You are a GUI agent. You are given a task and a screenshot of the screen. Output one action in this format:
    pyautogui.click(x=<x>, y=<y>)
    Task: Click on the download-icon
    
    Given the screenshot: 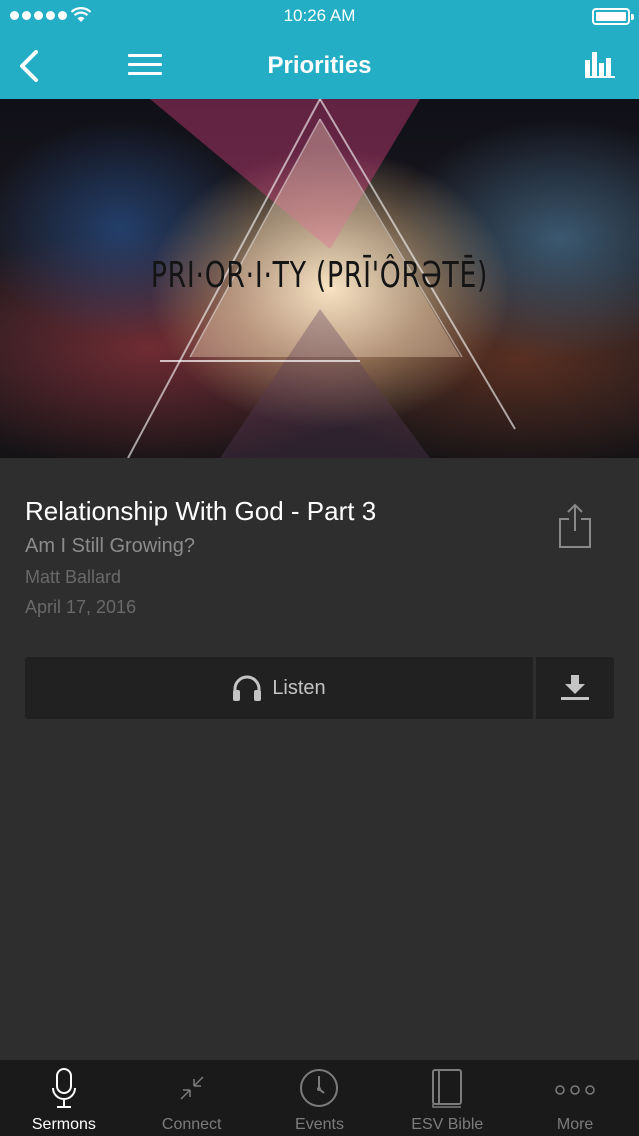 What is the action you would take?
    pyautogui.click(x=575, y=687)
    